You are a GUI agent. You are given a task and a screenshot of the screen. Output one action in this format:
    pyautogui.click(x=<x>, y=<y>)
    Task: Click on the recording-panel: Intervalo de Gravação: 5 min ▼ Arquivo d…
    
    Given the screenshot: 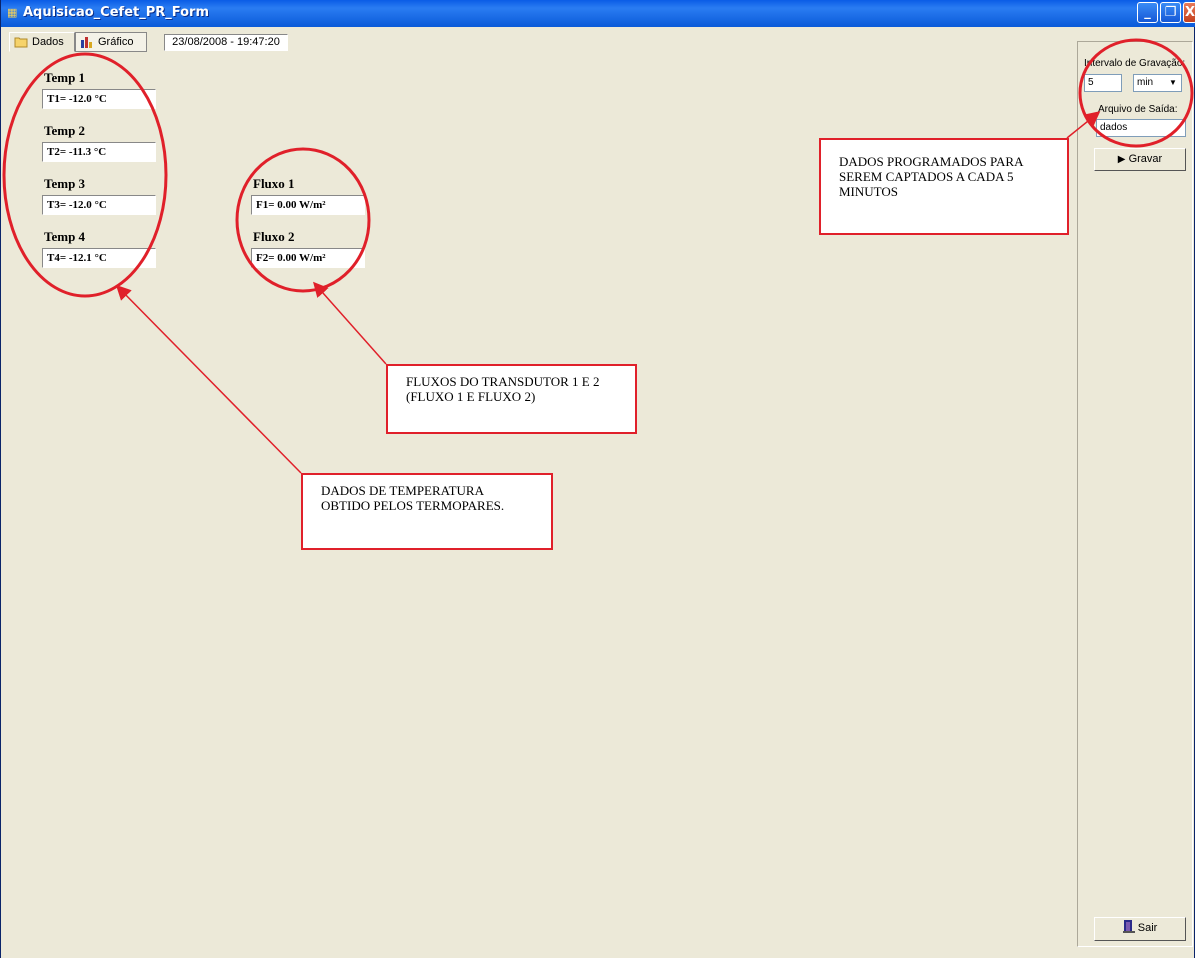 What is the action you would take?
    pyautogui.click(x=1135, y=494)
    